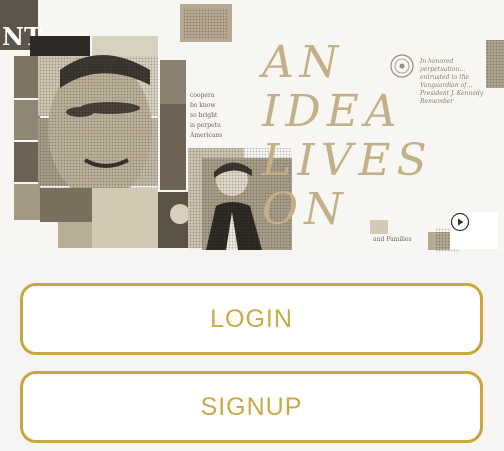  What do you see at coordinates (305, 209) in the screenshot?
I see `headline-line: ON` at bounding box center [305, 209].